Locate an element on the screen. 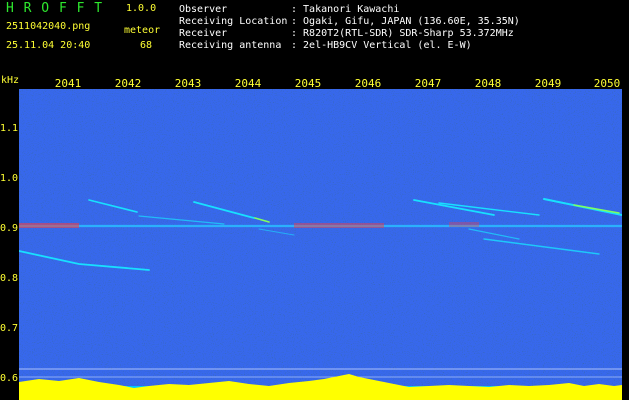 The width and height of the screenshot is (629, 400). receiver-label: Receiver is located at coordinates (203, 33).